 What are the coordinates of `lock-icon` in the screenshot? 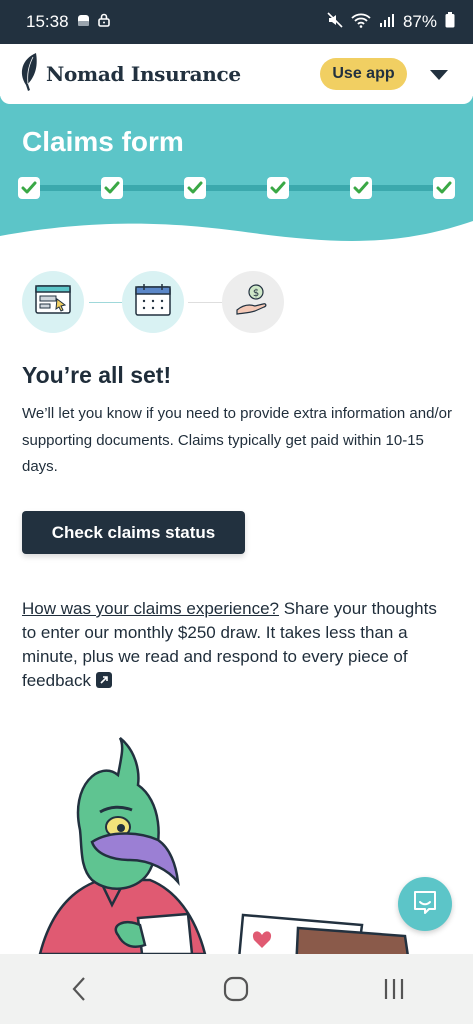 It's located at (103, 22).